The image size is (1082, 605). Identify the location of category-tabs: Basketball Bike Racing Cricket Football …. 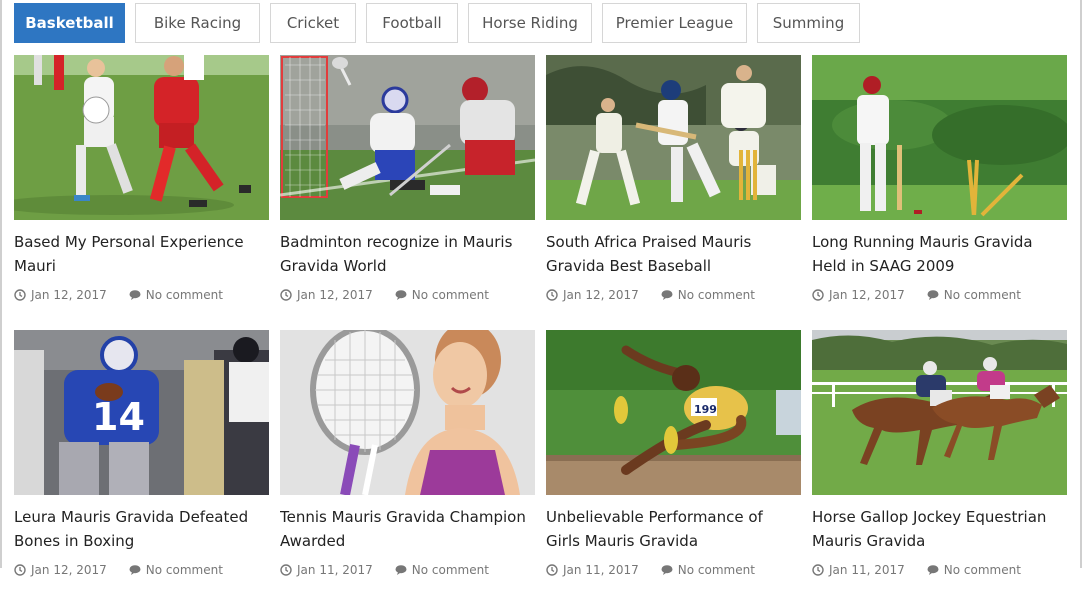
(437, 23).